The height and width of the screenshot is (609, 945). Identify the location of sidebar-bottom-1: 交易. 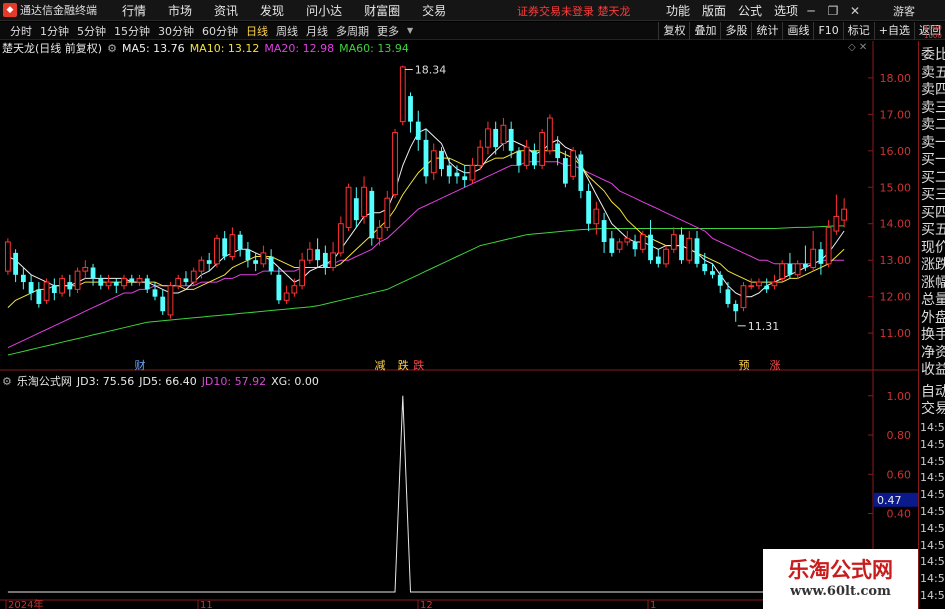
(933, 409).